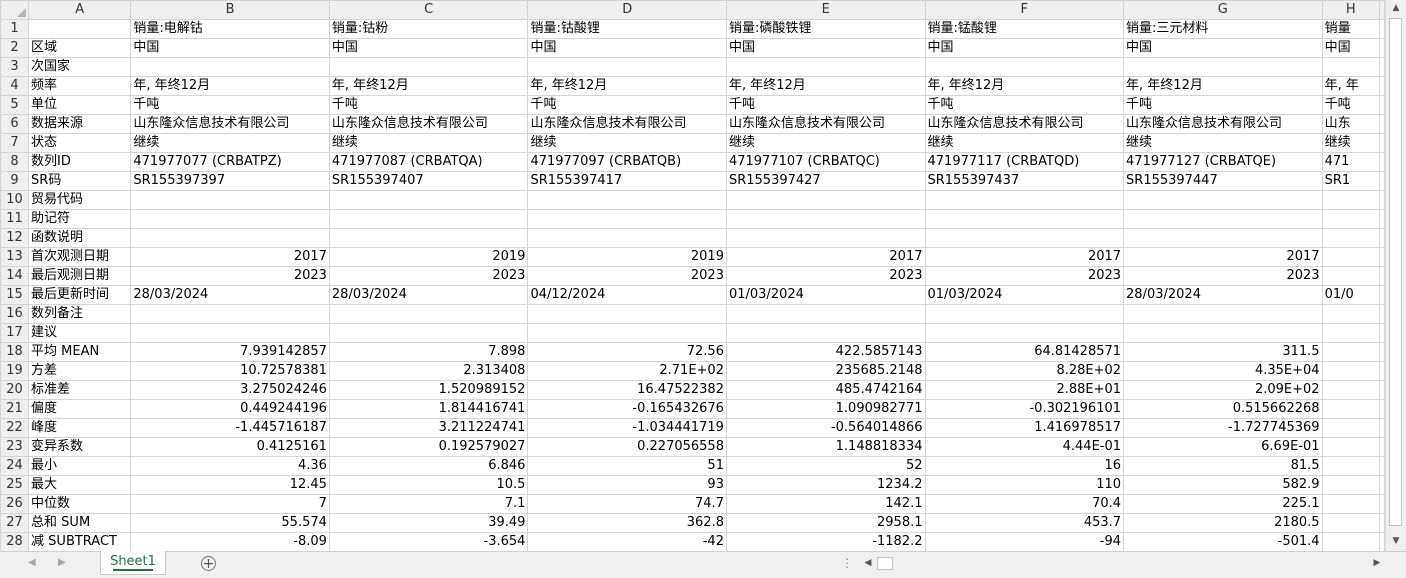 The width and height of the screenshot is (1406, 578). Describe the element at coordinates (15, 295) in the screenshot. I see `row-header: 15` at that location.